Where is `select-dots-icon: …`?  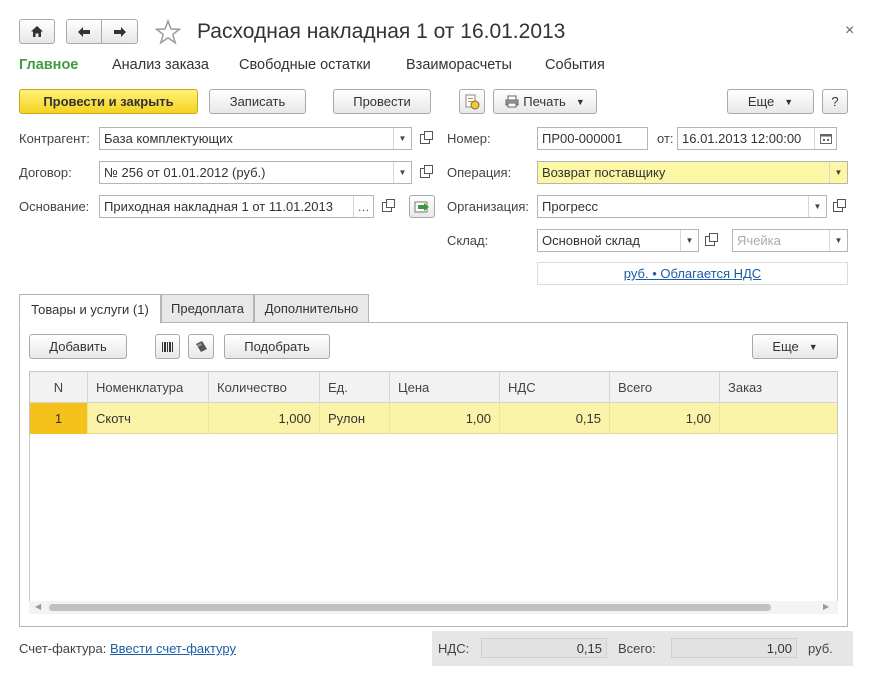 select-dots-icon: … is located at coordinates (363, 206).